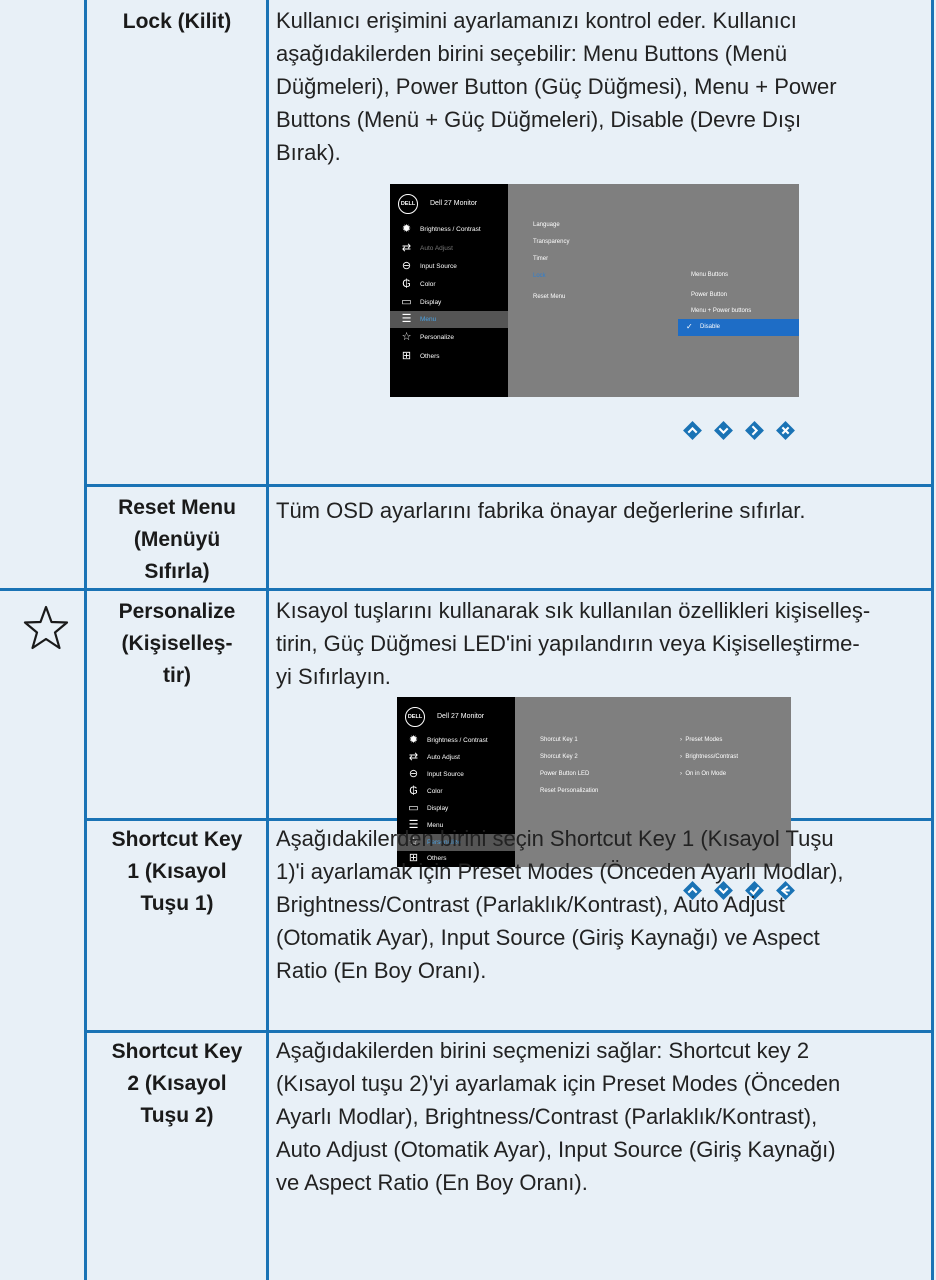 This screenshot has height=1280, width=936. Describe the element at coordinates (754, 430) in the screenshot. I see `right-icon` at that location.